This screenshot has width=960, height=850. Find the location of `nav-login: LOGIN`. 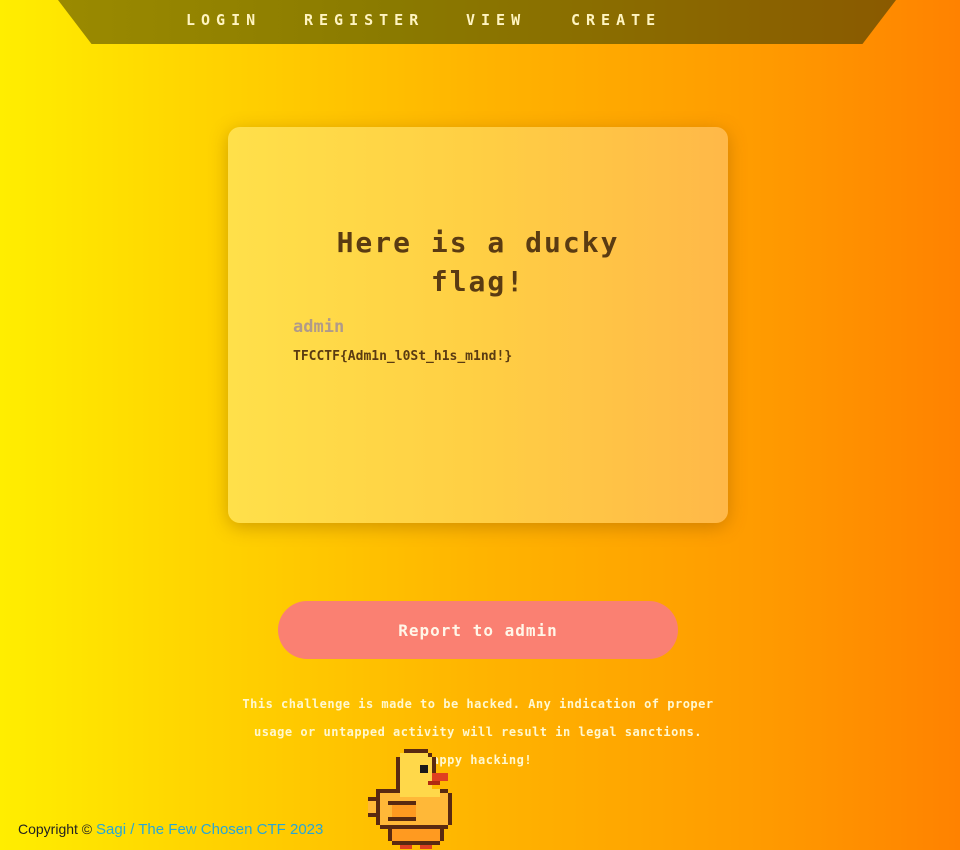

nav-login: LOGIN is located at coordinates (223, 20).